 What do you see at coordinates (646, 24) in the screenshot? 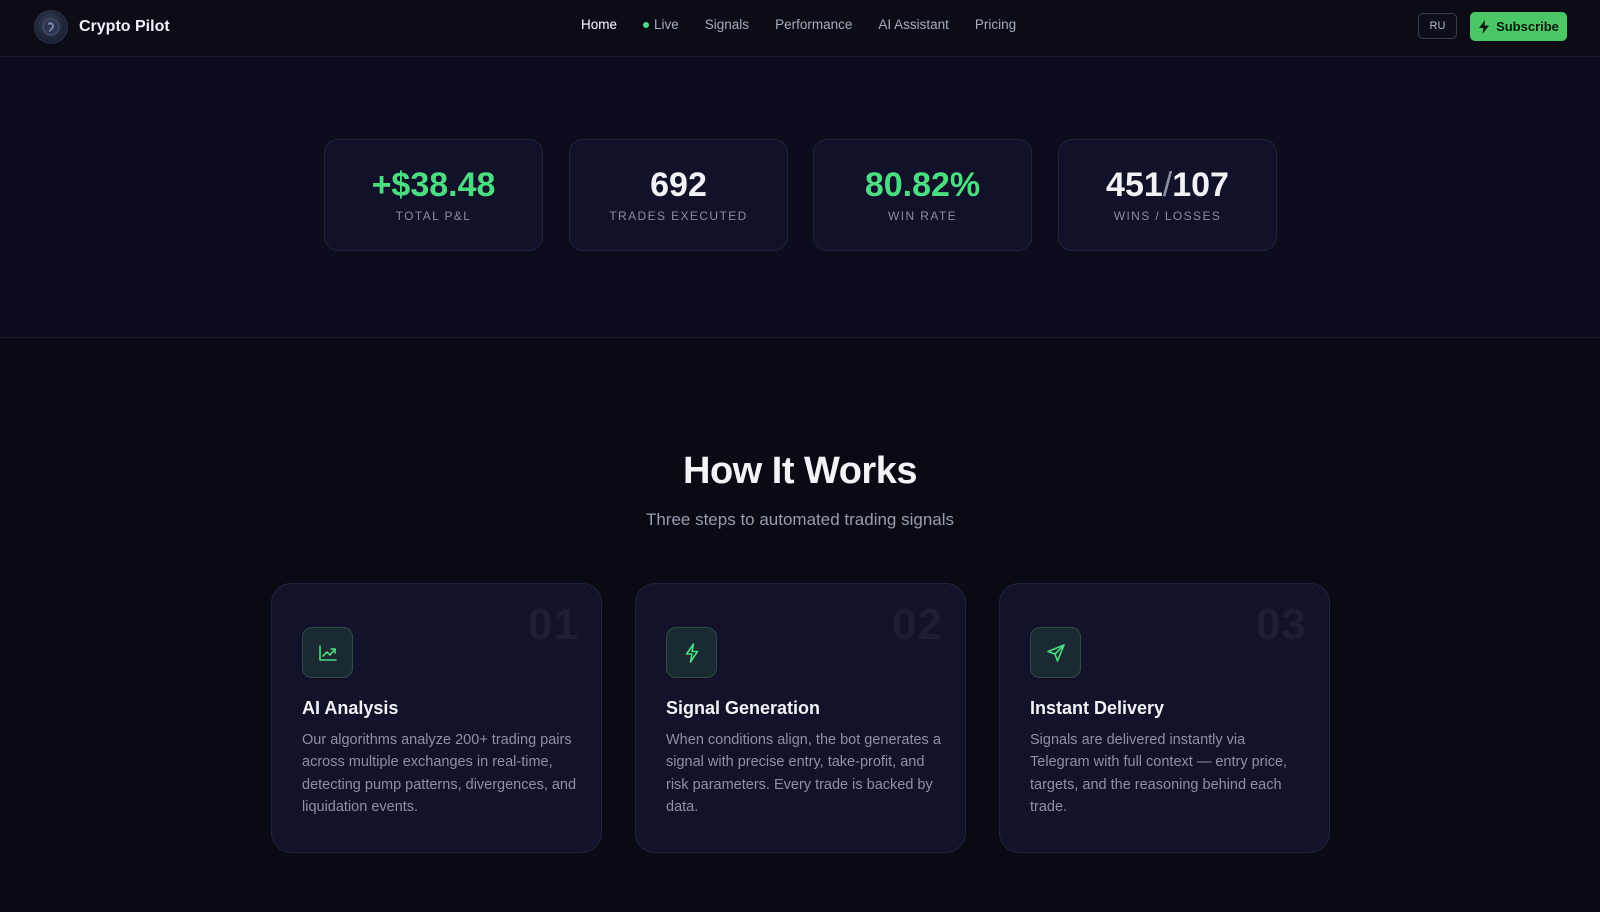
I see `live-dot-icon` at bounding box center [646, 24].